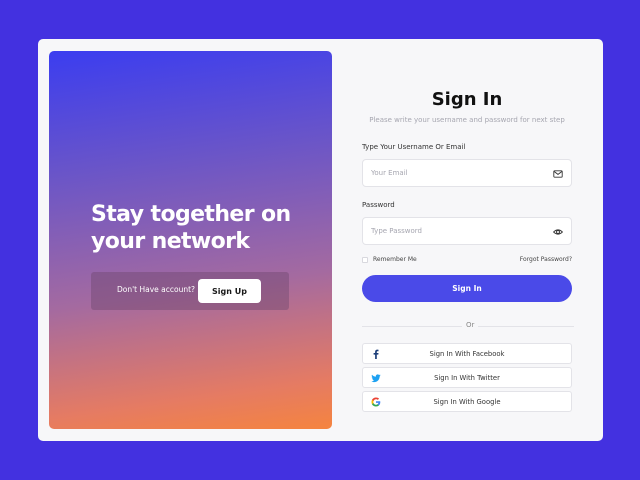  I want to click on password-field, so click(467, 231).